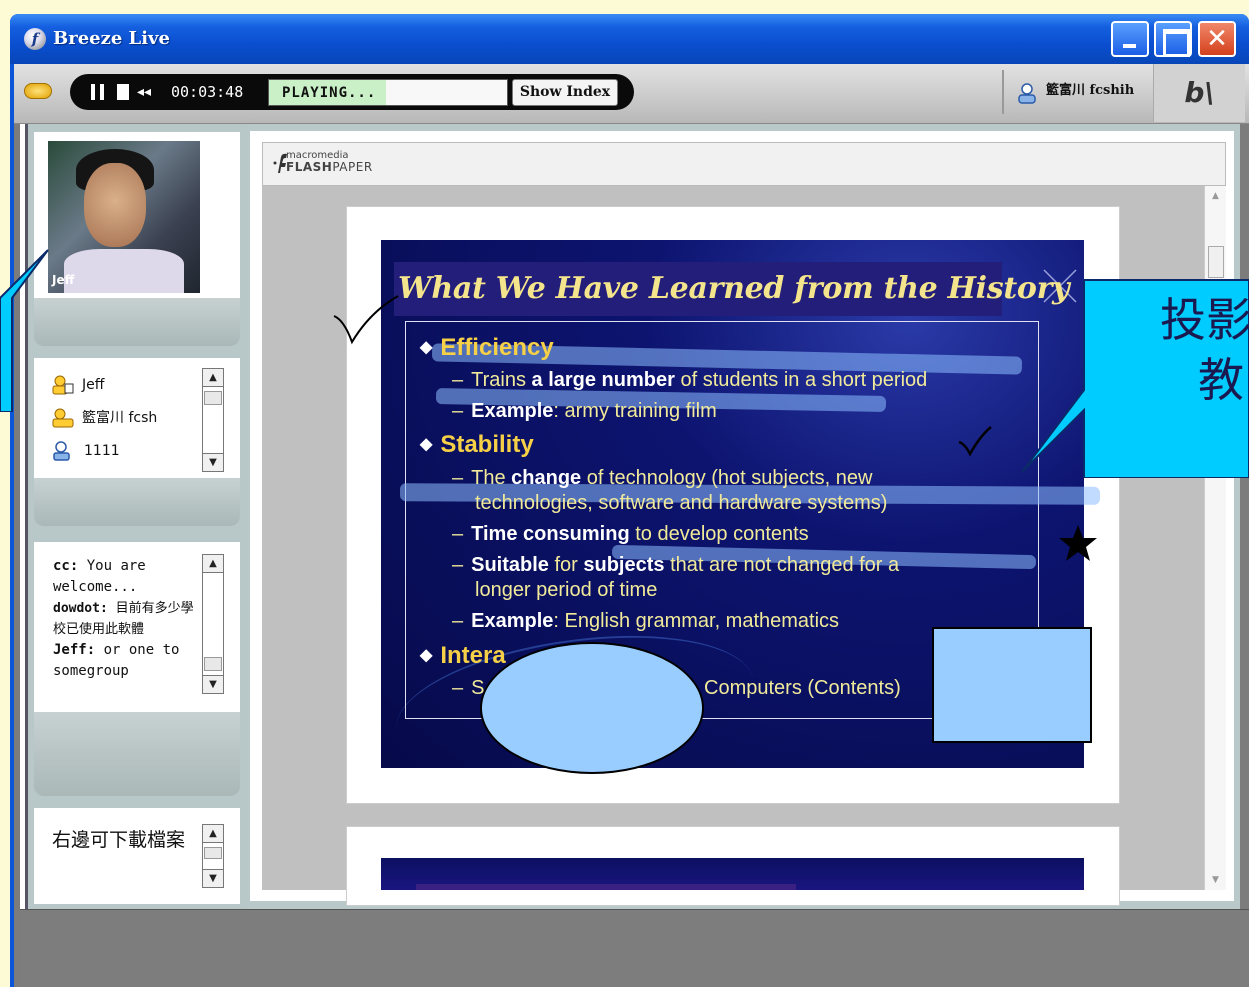 The image size is (1249, 987). Describe the element at coordinates (468, 688) in the screenshot. I see `slide-subpoint: – S` at that location.